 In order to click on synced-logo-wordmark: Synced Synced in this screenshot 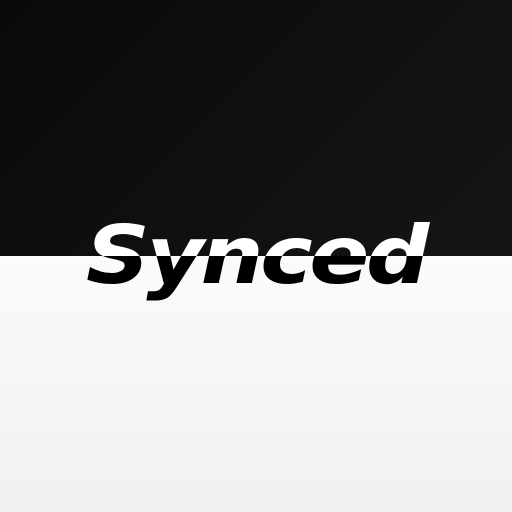, I will do `click(259, 255)`.